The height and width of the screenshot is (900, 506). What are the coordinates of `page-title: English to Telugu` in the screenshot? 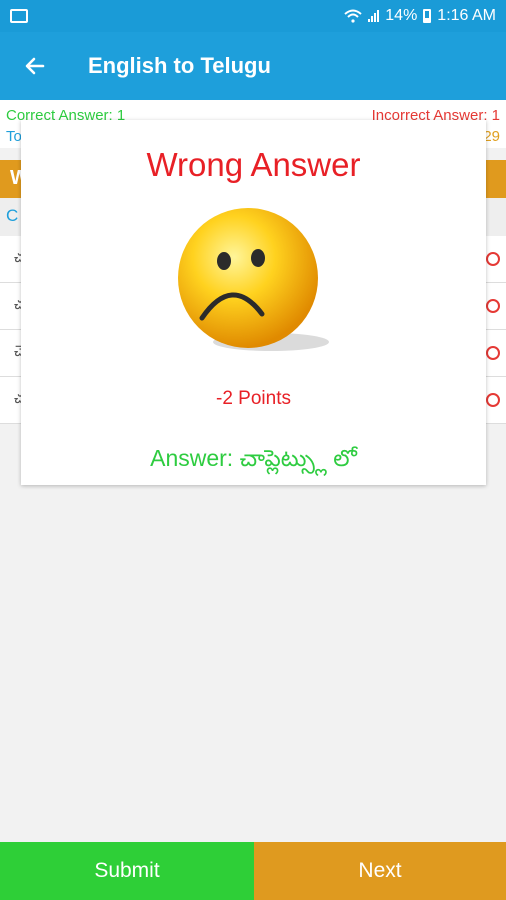 It's located at (179, 65).